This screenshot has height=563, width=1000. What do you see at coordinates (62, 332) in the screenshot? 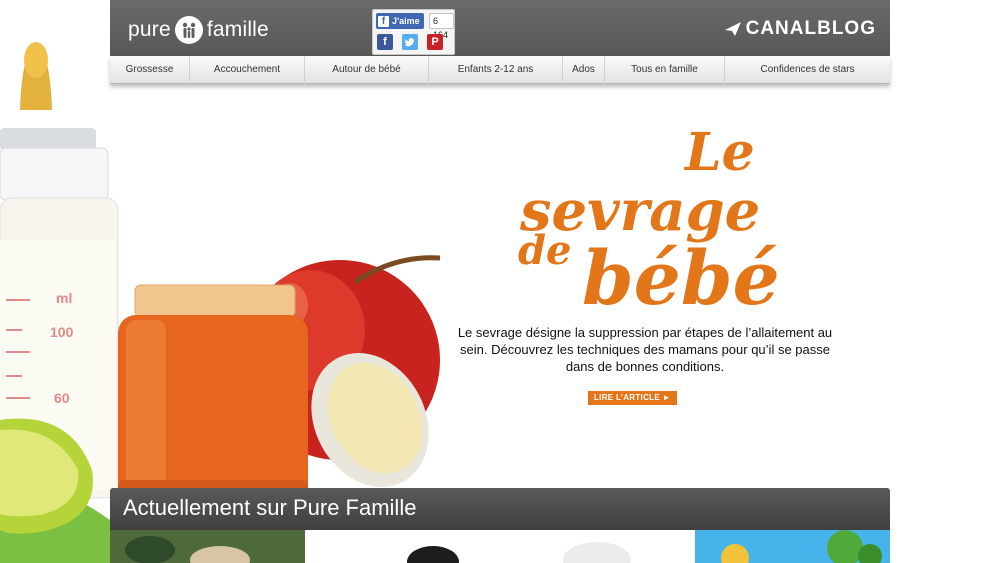
I see `bottle-mark-100: 100` at bounding box center [62, 332].